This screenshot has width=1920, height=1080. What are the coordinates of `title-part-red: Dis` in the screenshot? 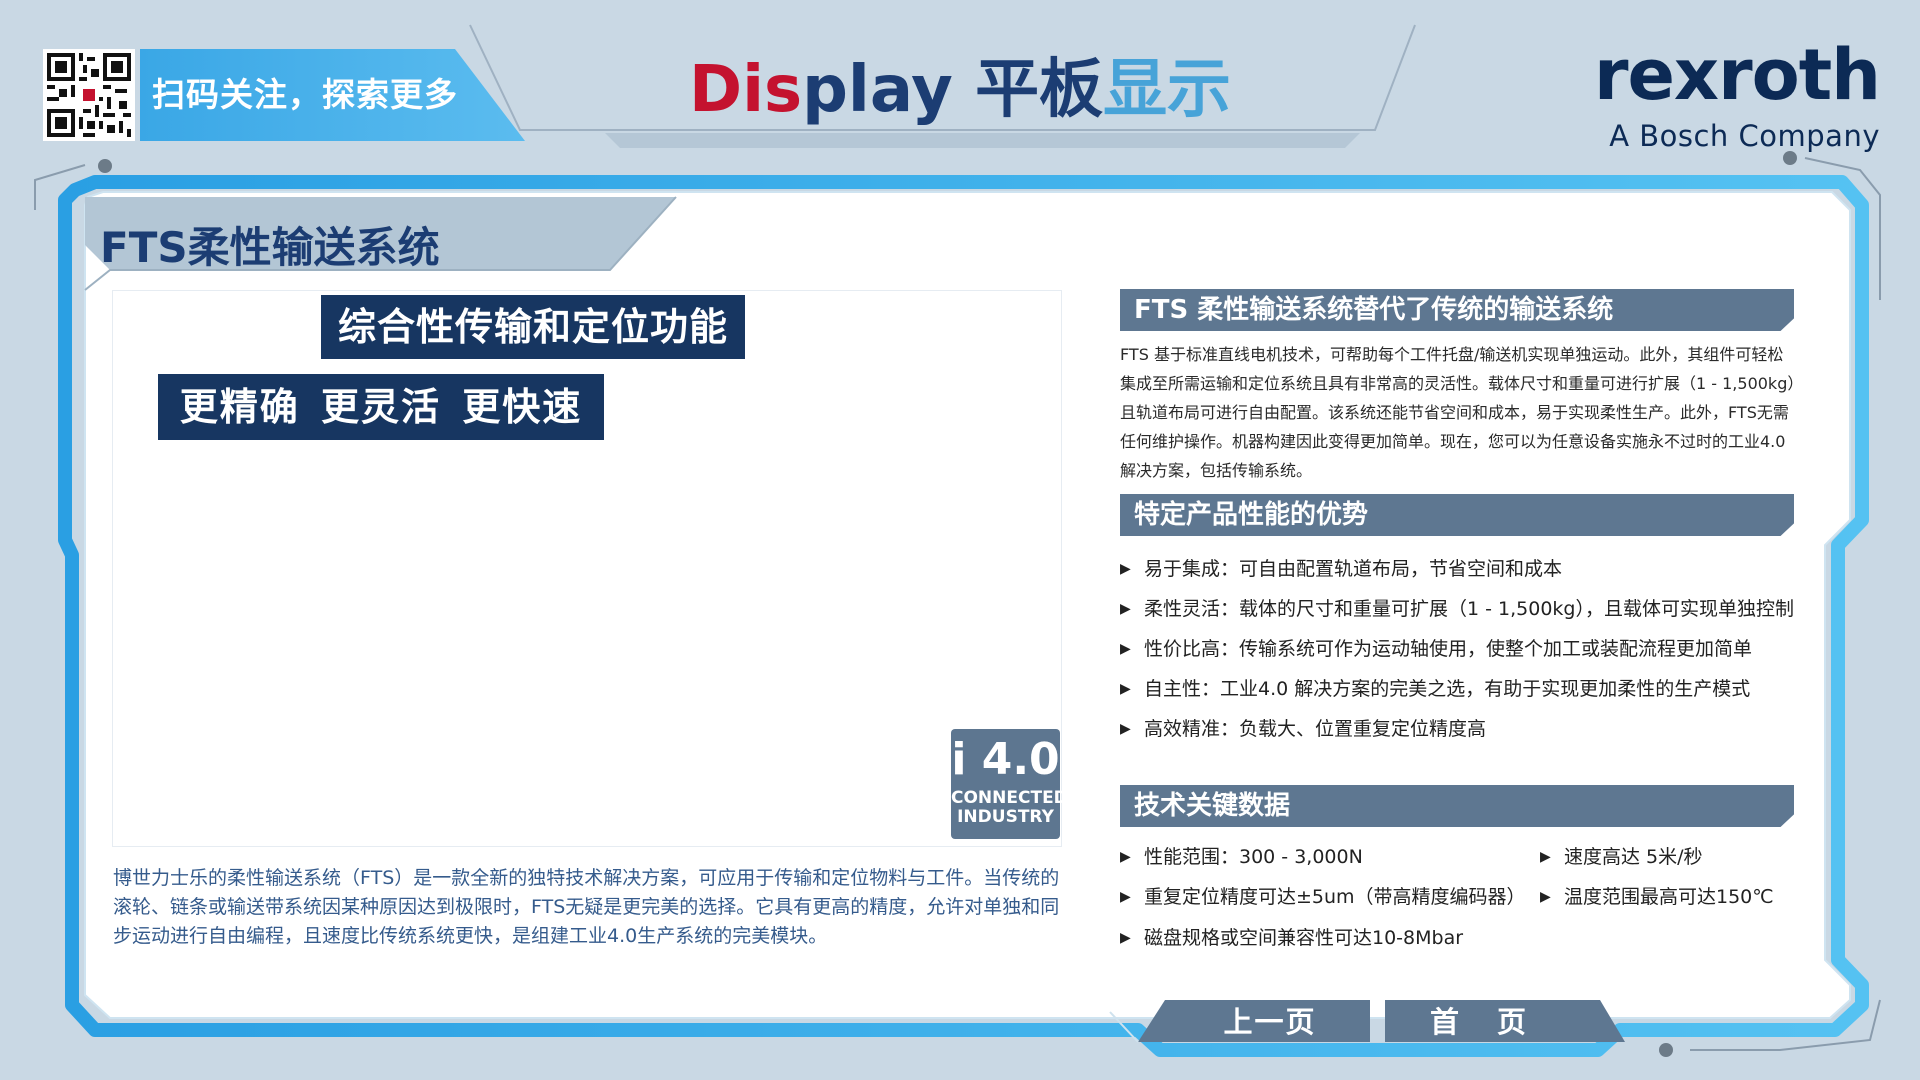 It's located at (745, 90).